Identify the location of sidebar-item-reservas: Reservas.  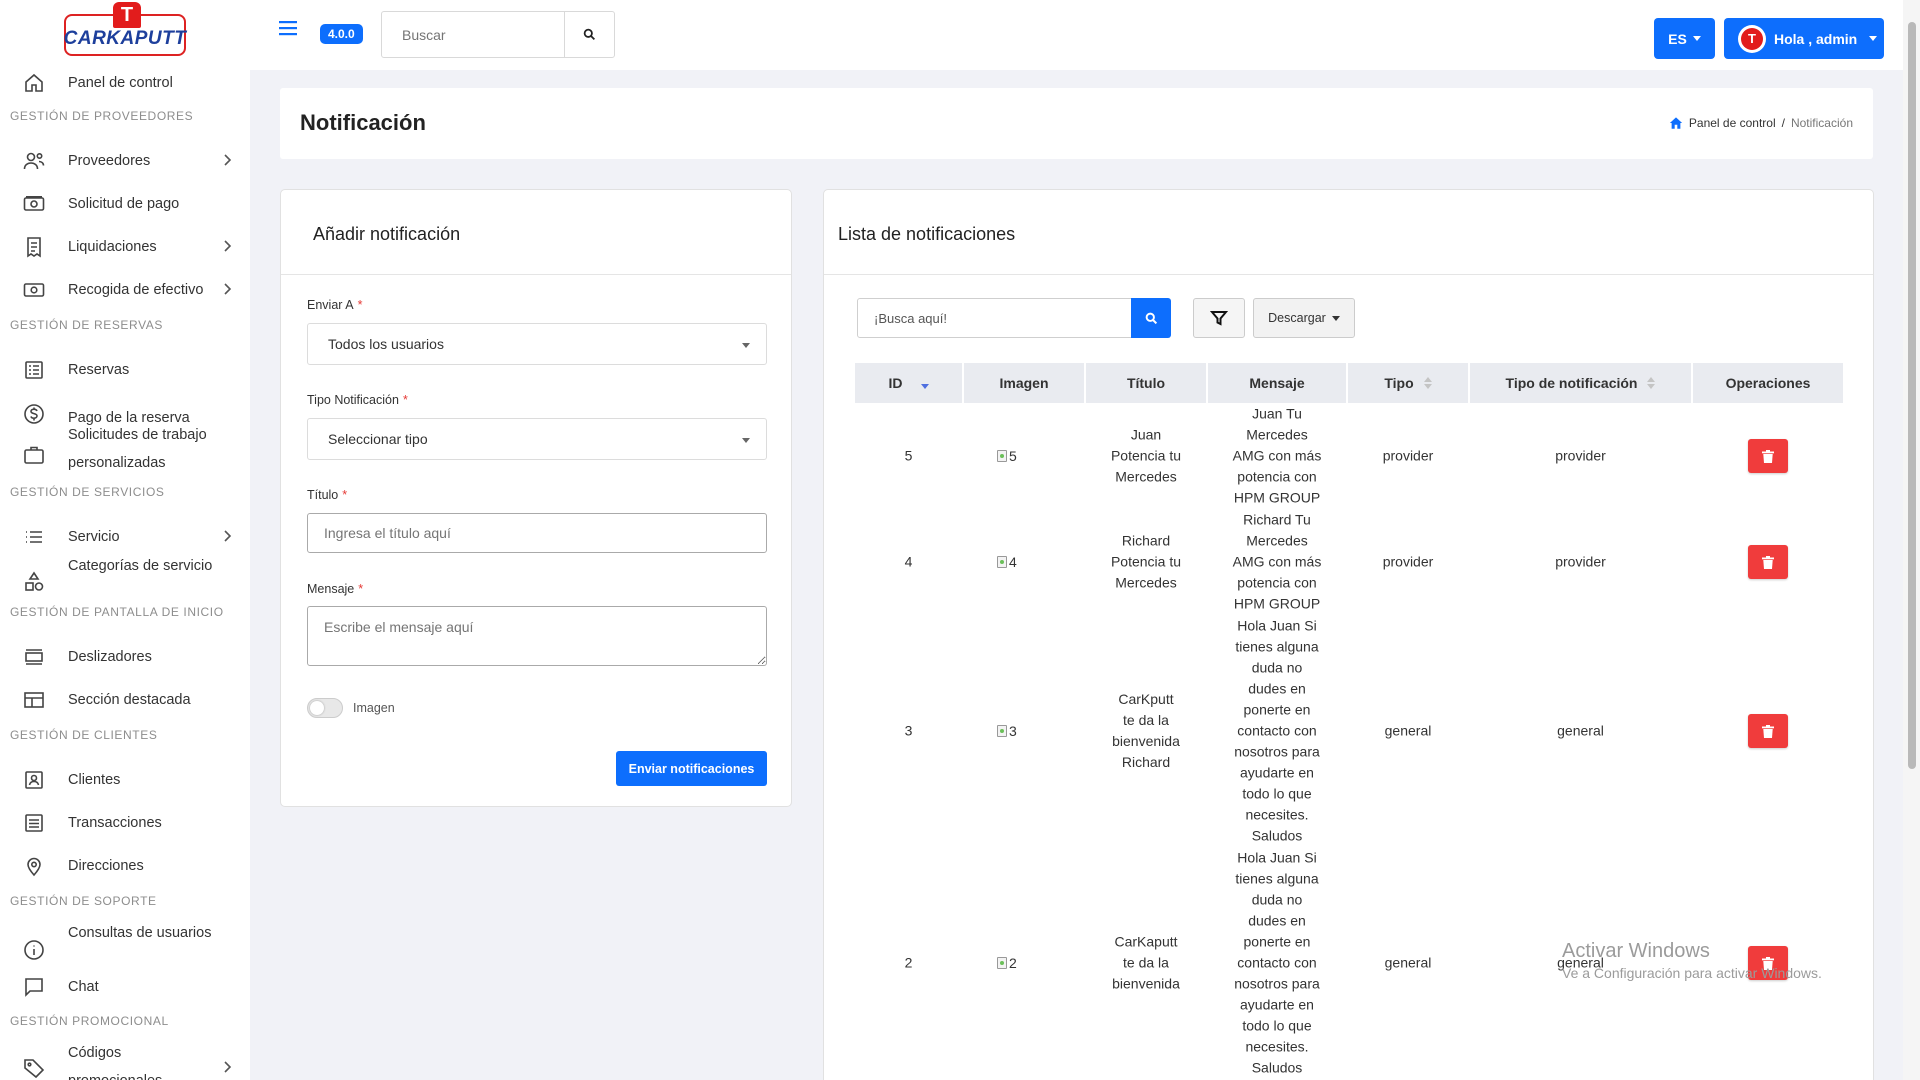
(125, 369).